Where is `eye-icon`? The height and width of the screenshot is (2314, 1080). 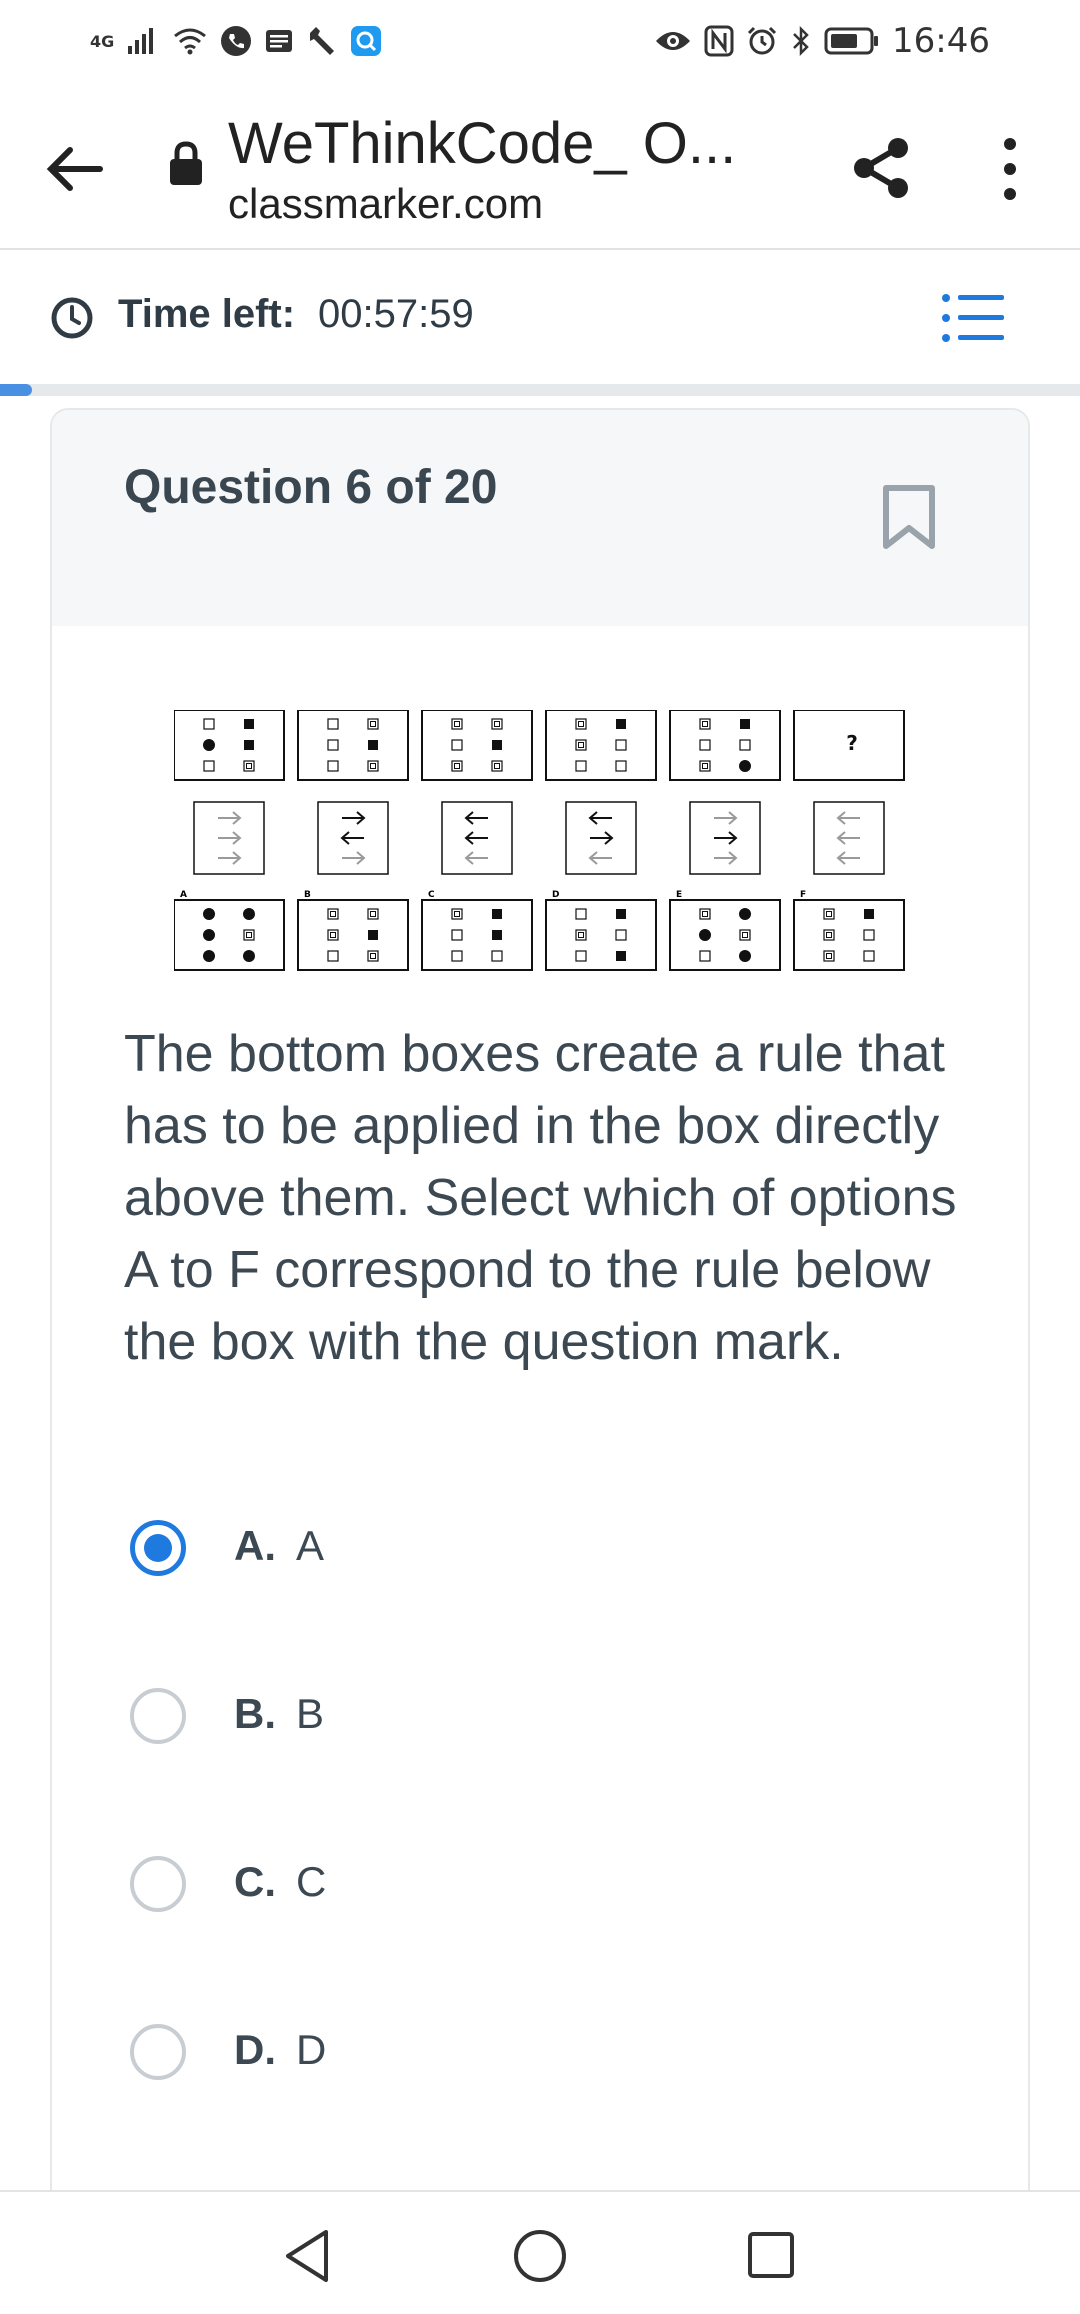
eye-icon is located at coordinates (673, 41).